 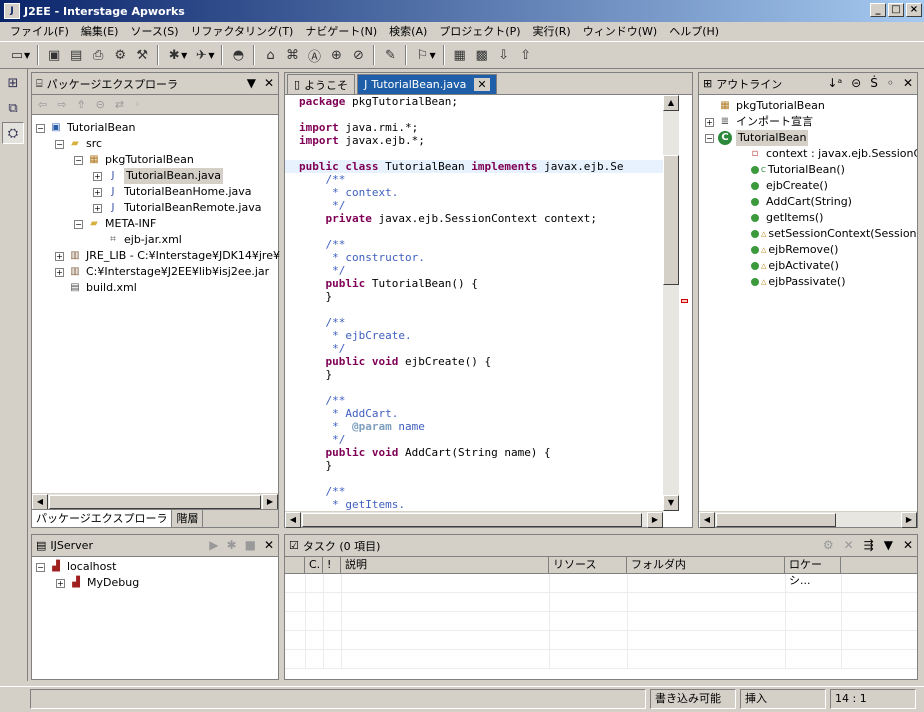 I want to click on tree-item: − ▣ TutorialBean, so click(x=156, y=128).